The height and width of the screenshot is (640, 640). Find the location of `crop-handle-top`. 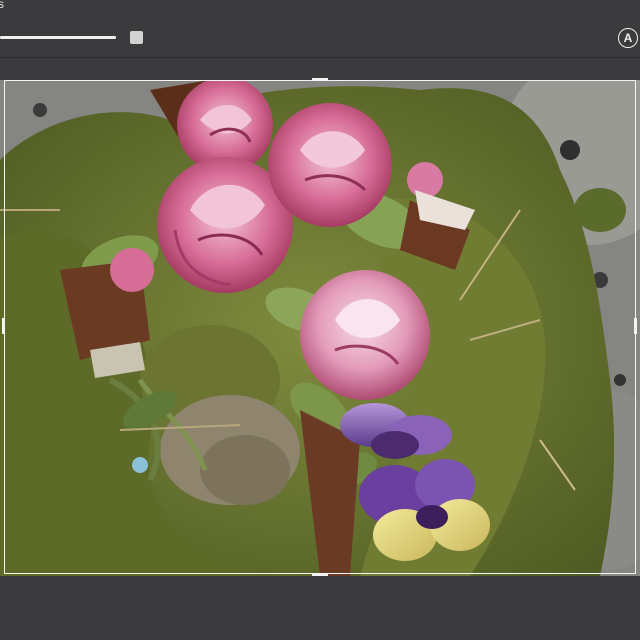

crop-handle-top is located at coordinates (320, 79).